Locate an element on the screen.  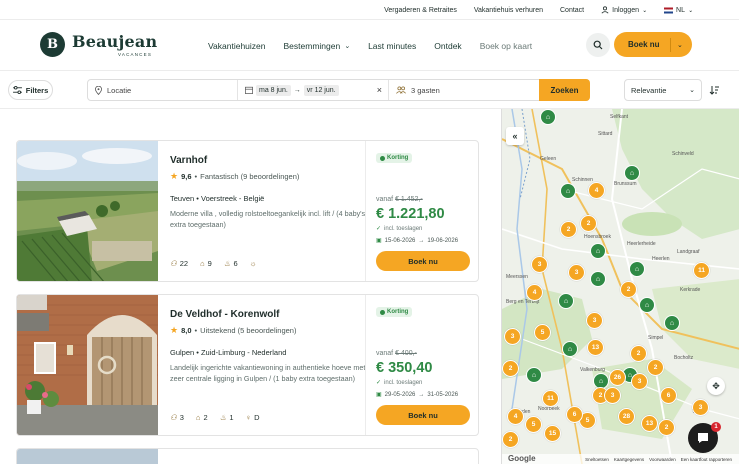
map-footer-link: Een kaartfout rapporteren is located at coordinates (706, 459).